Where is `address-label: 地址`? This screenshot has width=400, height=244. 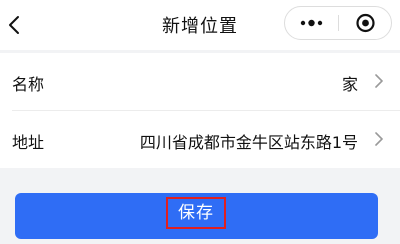 address-label: 地址 is located at coordinates (28, 142).